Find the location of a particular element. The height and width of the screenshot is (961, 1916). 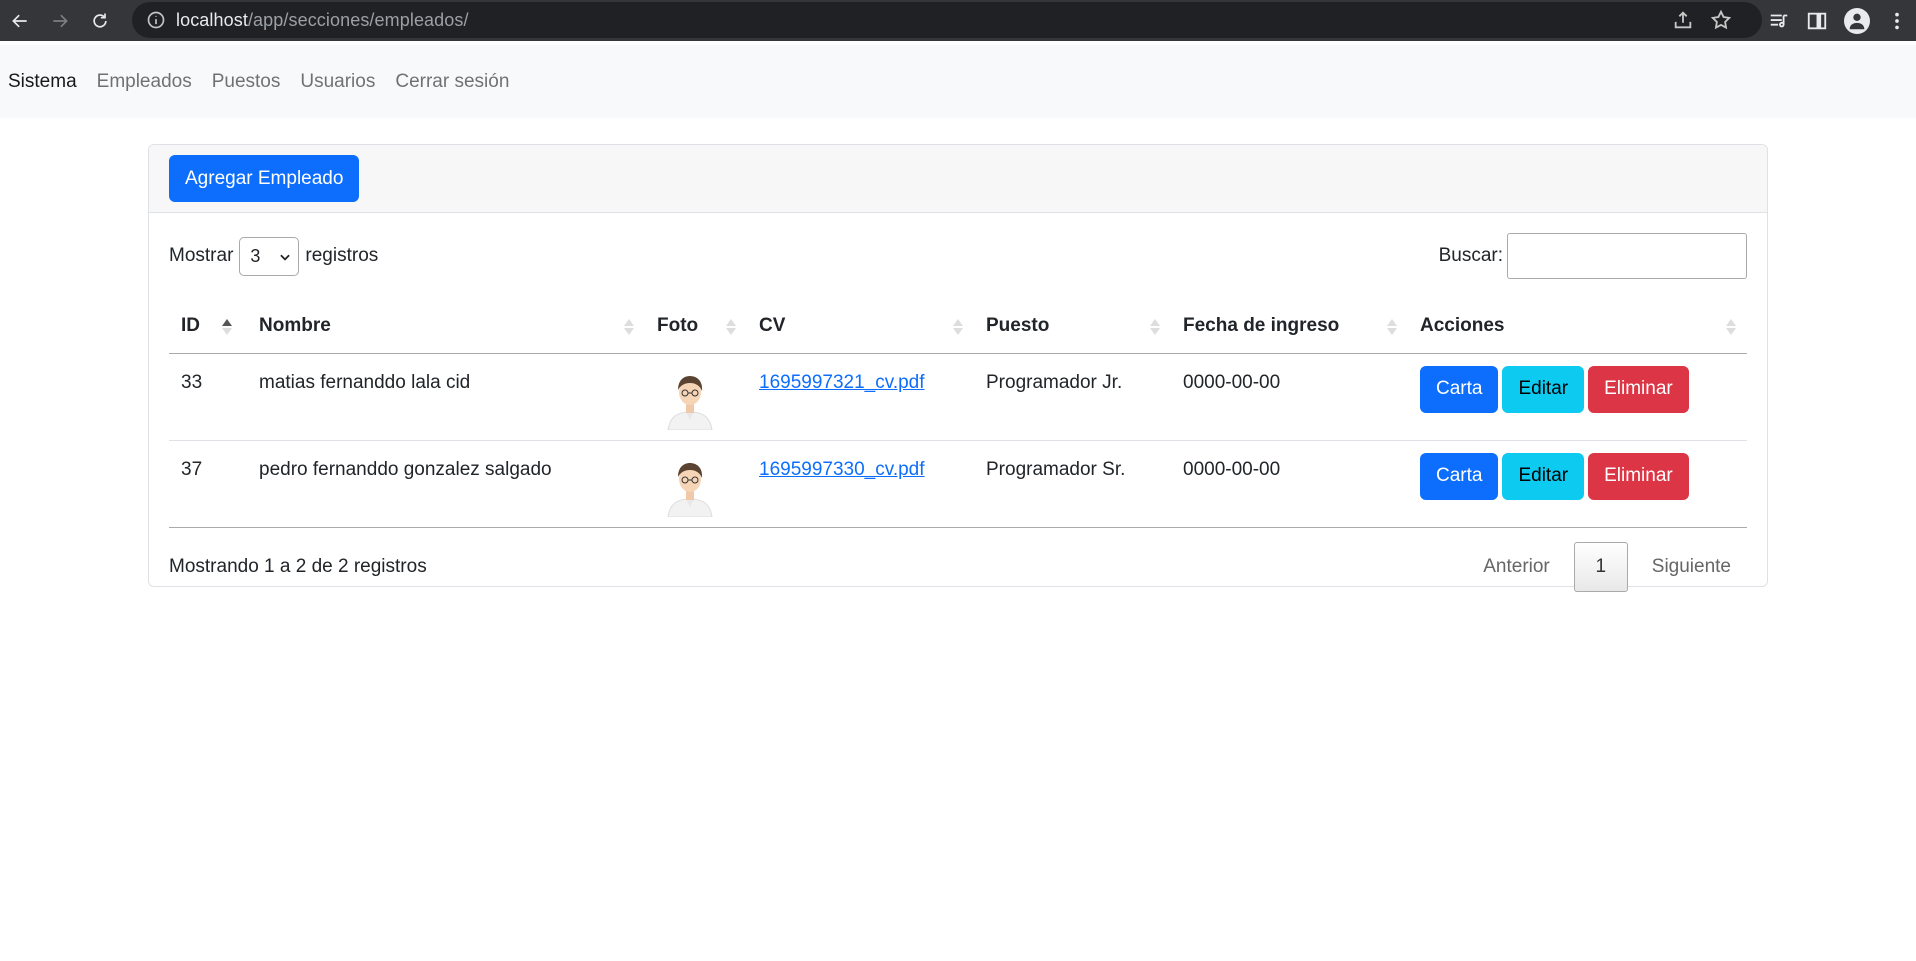

cell-cv: 1695997330_cv.pdf is located at coordinates (860, 484).